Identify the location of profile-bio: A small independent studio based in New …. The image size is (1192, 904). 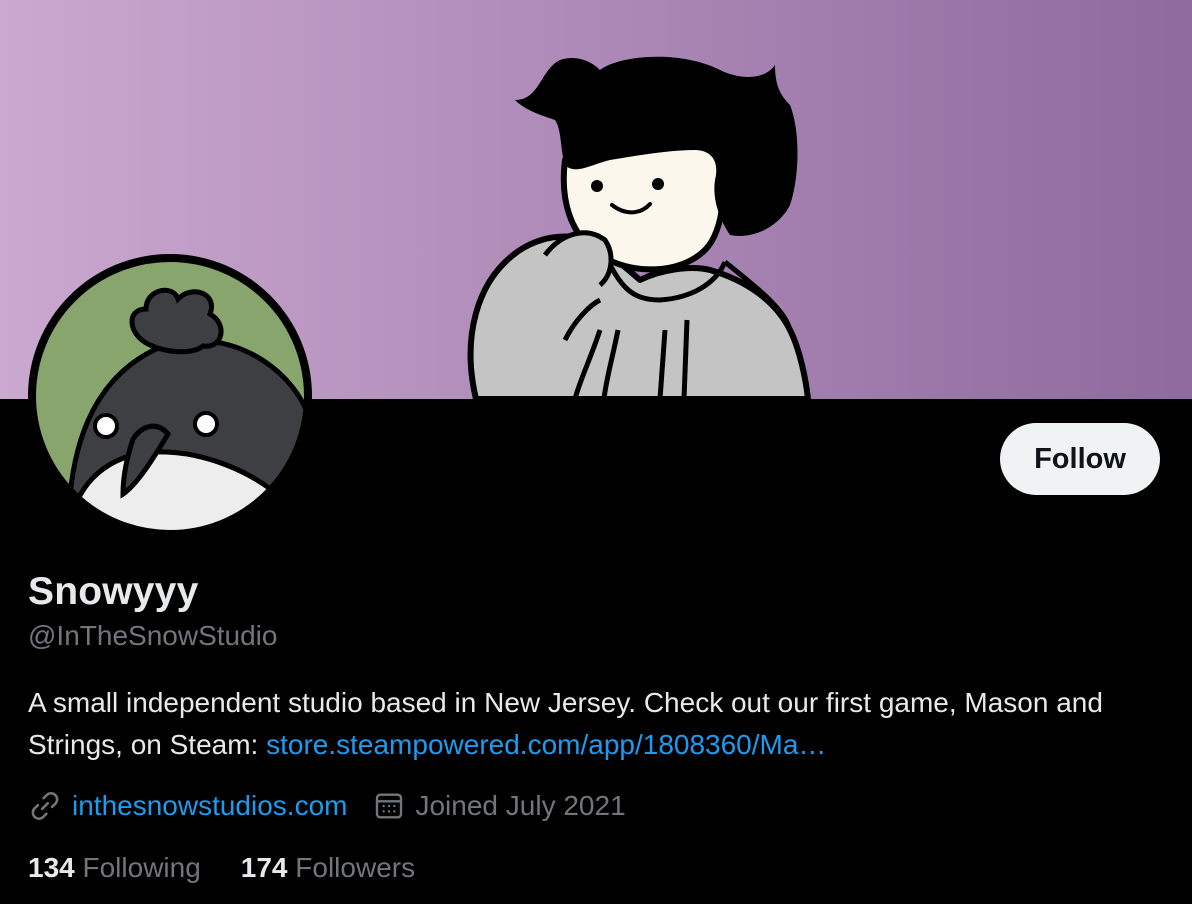
(593, 724).